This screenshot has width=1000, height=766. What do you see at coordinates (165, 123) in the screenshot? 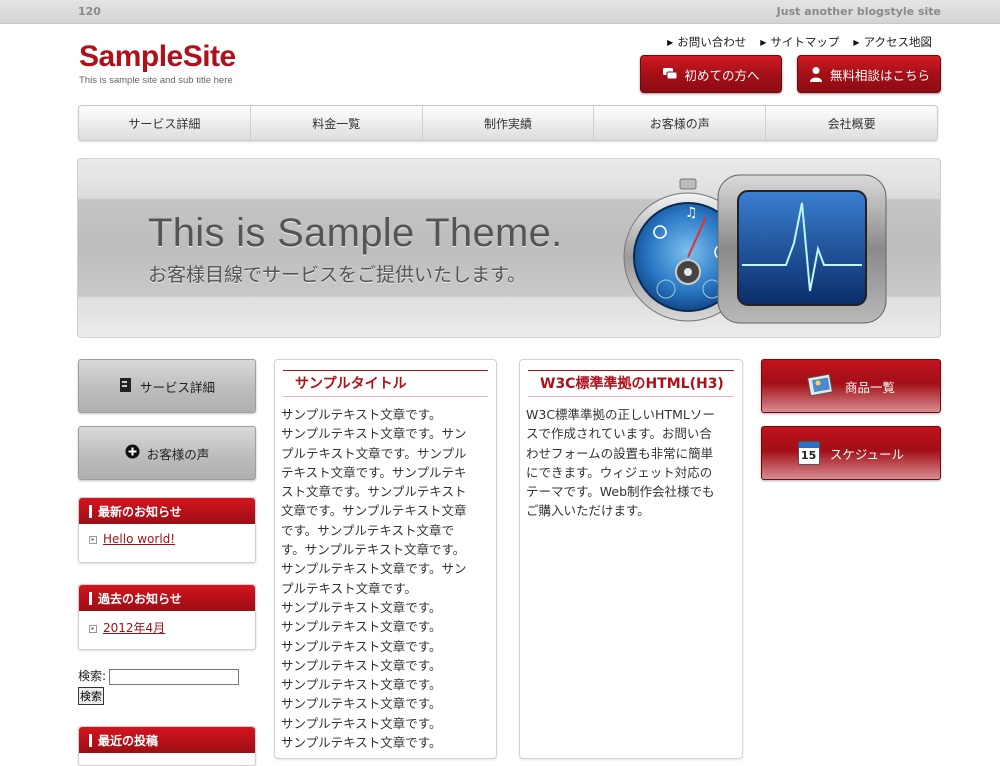
I see `nav-item-service: サービス詳細` at bounding box center [165, 123].